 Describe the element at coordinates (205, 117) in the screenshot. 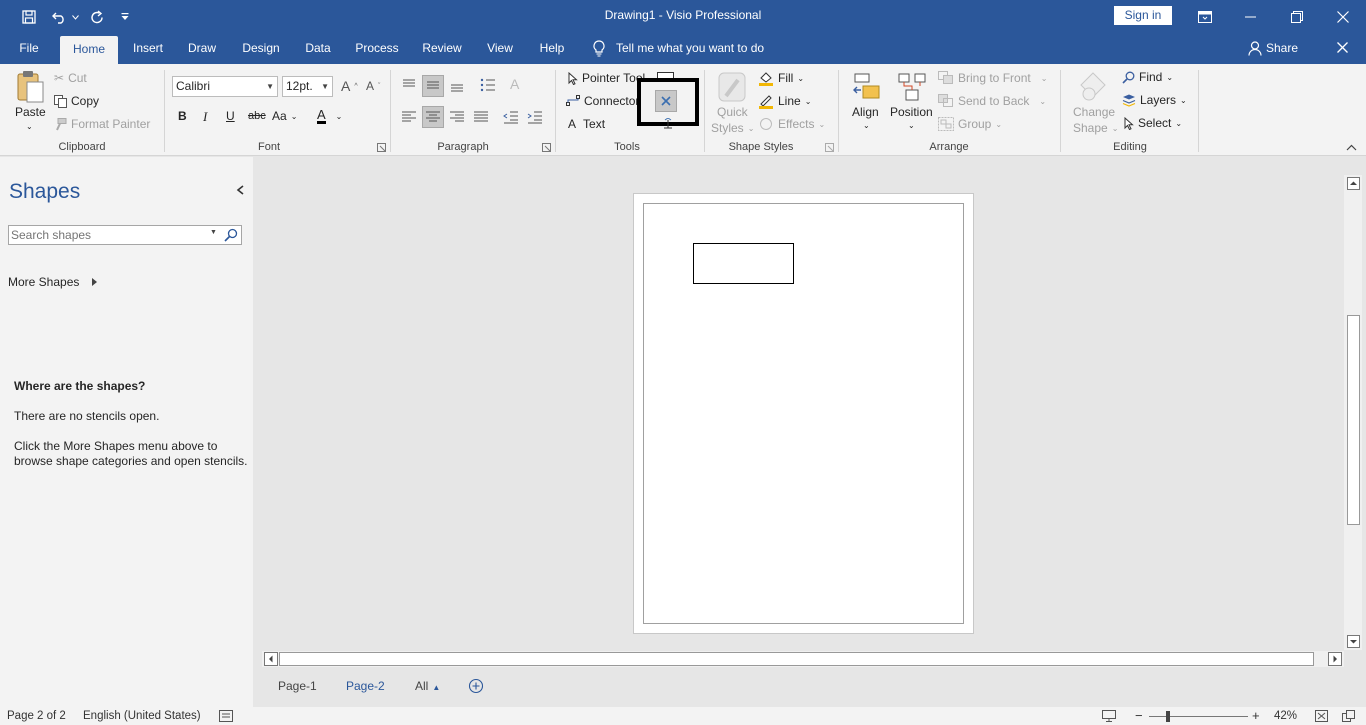

I see `italic-icon: I` at that location.